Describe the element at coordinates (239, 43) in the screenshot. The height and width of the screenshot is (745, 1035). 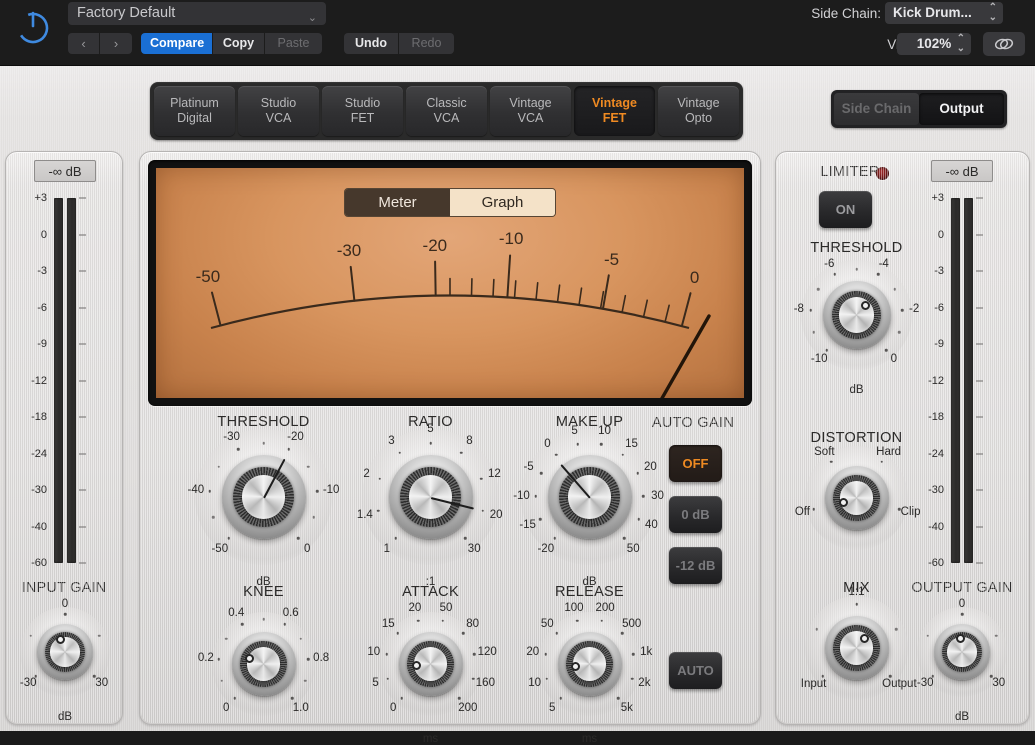
I see `copy-button: Copy` at that location.